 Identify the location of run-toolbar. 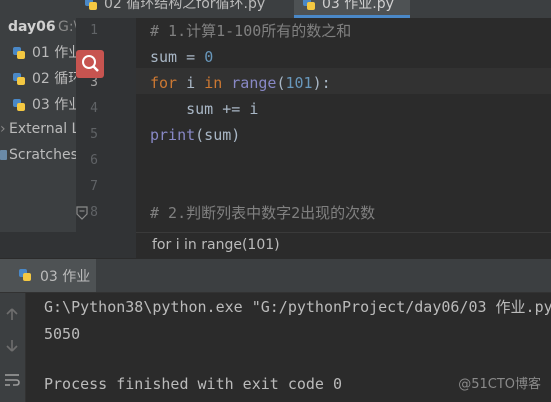
(13, 347).